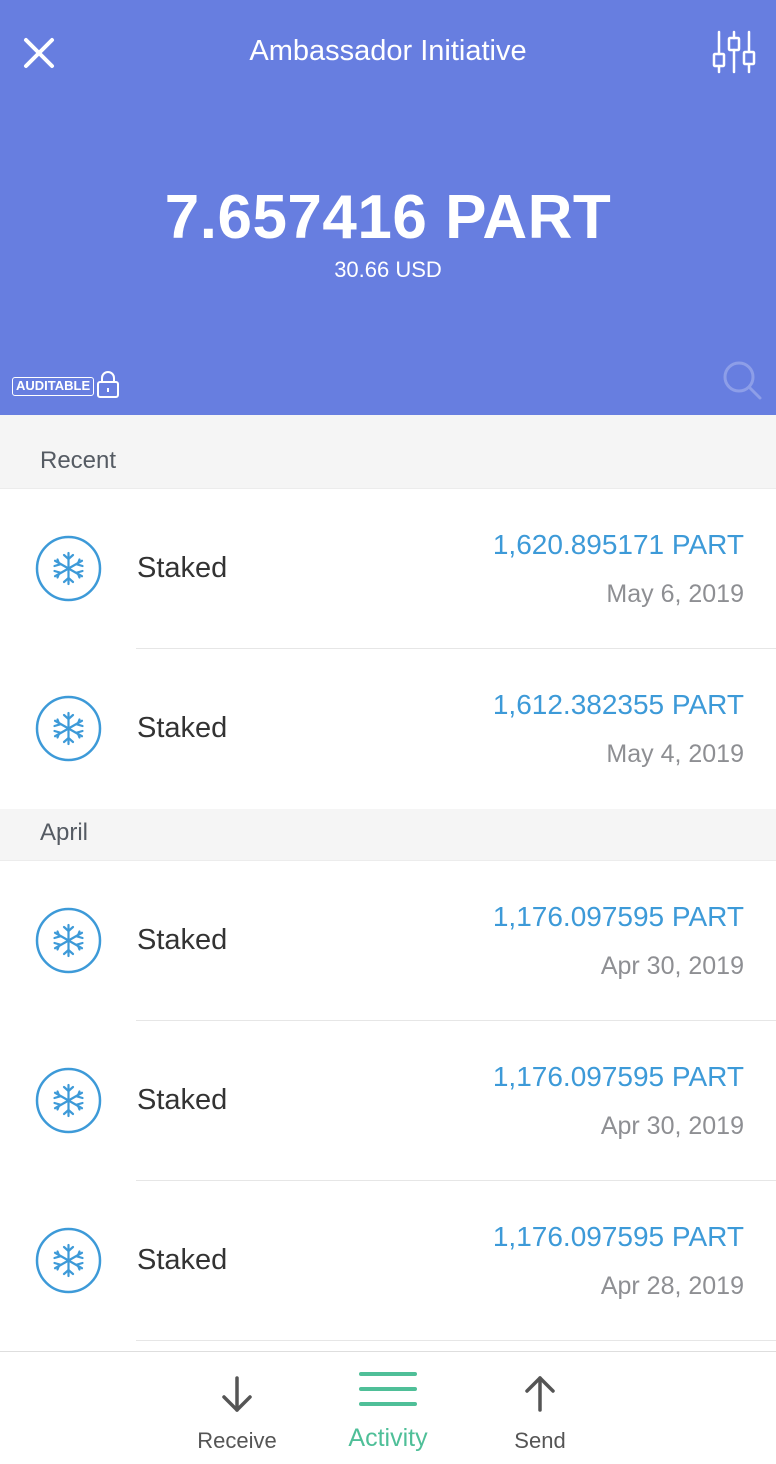  What do you see at coordinates (540, 1440) in the screenshot?
I see `tab-send-label: Send` at bounding box center [540, 1440].